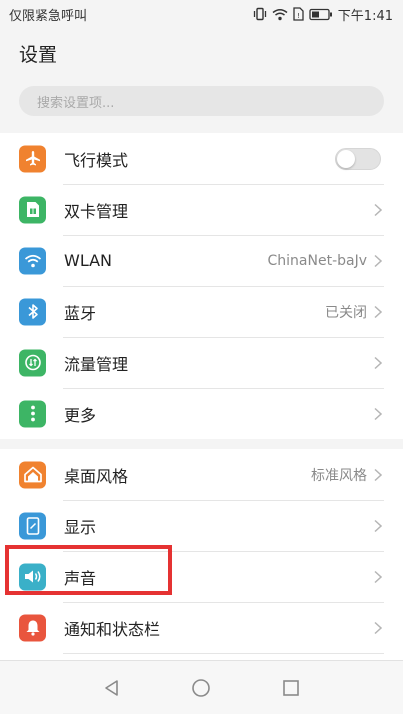  Describe the element at coordinates (201, 260) in the screenshot. I see `settings-item-wlan: WLAN ChinaNet-baJv` at that location.